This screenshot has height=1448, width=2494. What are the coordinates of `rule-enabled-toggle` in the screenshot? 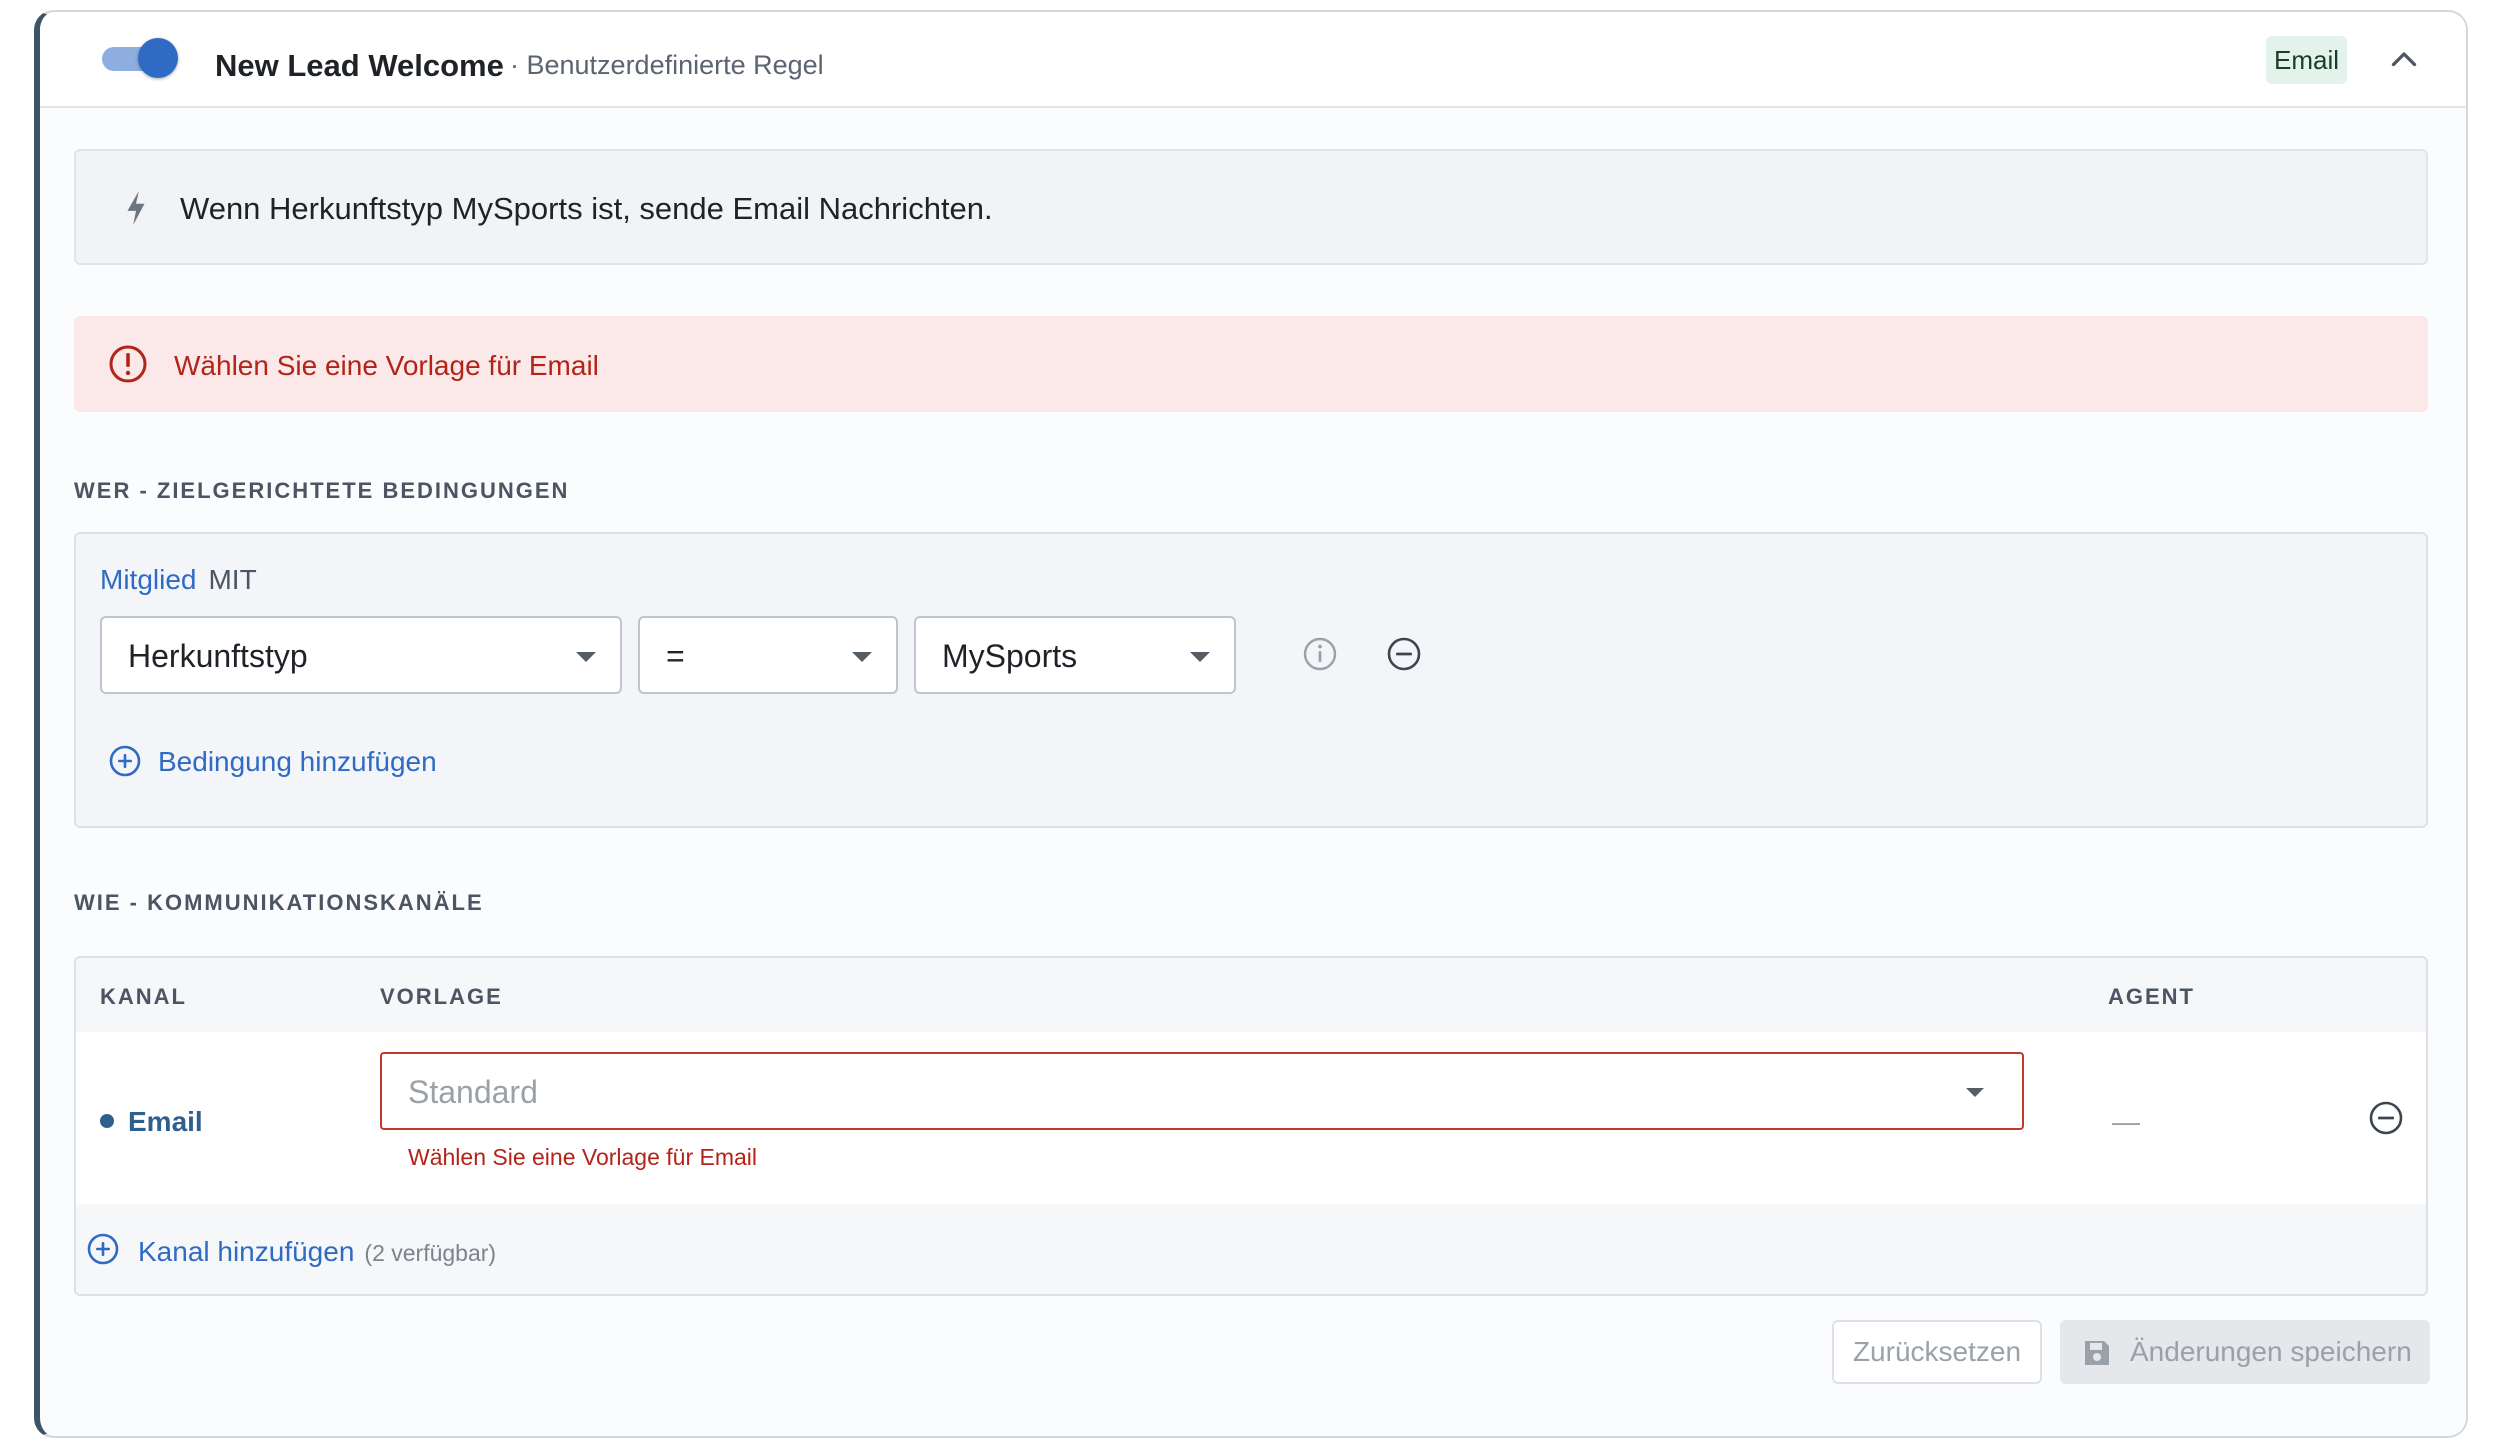 It's located at (140, 58).